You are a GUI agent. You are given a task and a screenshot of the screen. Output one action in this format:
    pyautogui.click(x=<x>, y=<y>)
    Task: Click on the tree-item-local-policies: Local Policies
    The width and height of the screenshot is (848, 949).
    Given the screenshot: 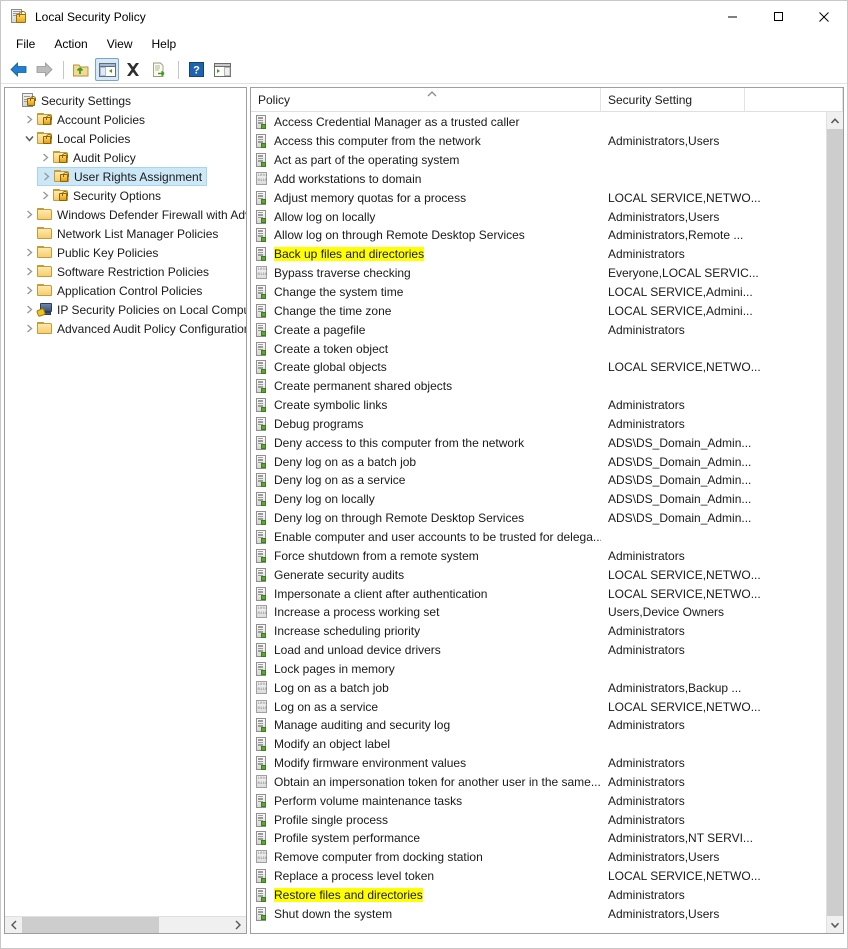 What is the action you would take?
    pyautogui.click(x=125, y=138)
    